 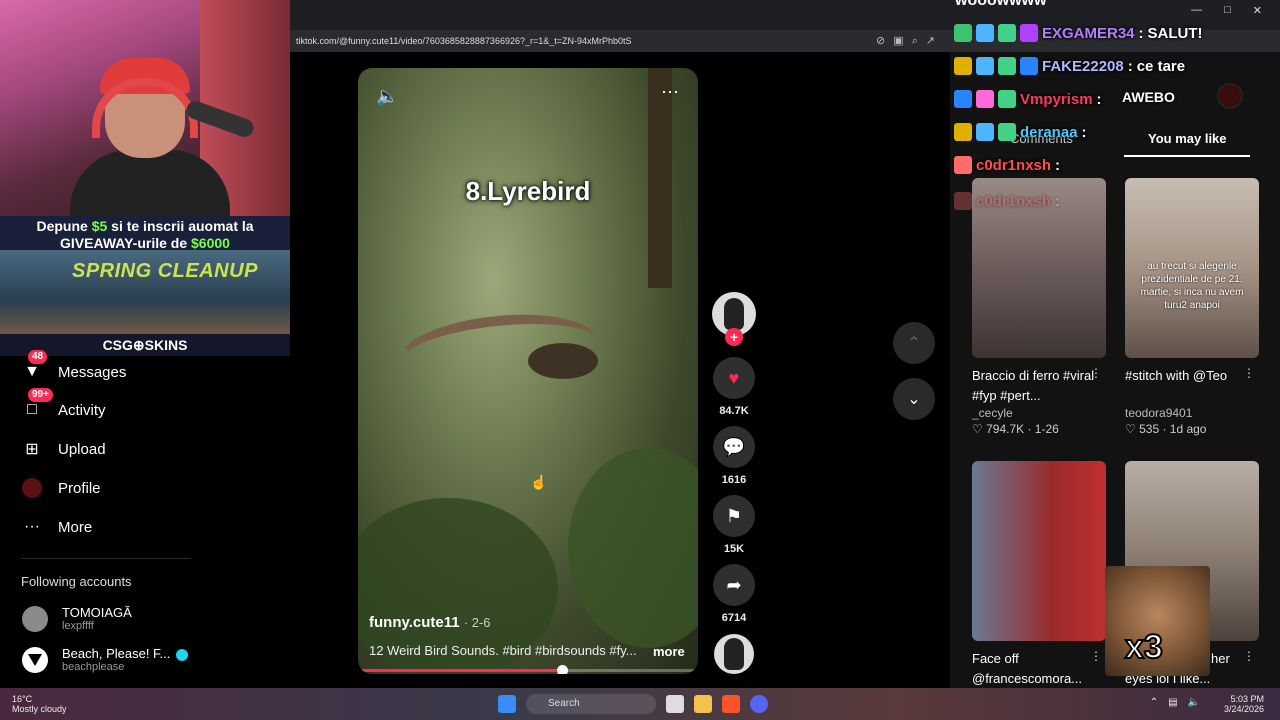 I want to click on like-count: 84.7K, so click(x=734, y=411).